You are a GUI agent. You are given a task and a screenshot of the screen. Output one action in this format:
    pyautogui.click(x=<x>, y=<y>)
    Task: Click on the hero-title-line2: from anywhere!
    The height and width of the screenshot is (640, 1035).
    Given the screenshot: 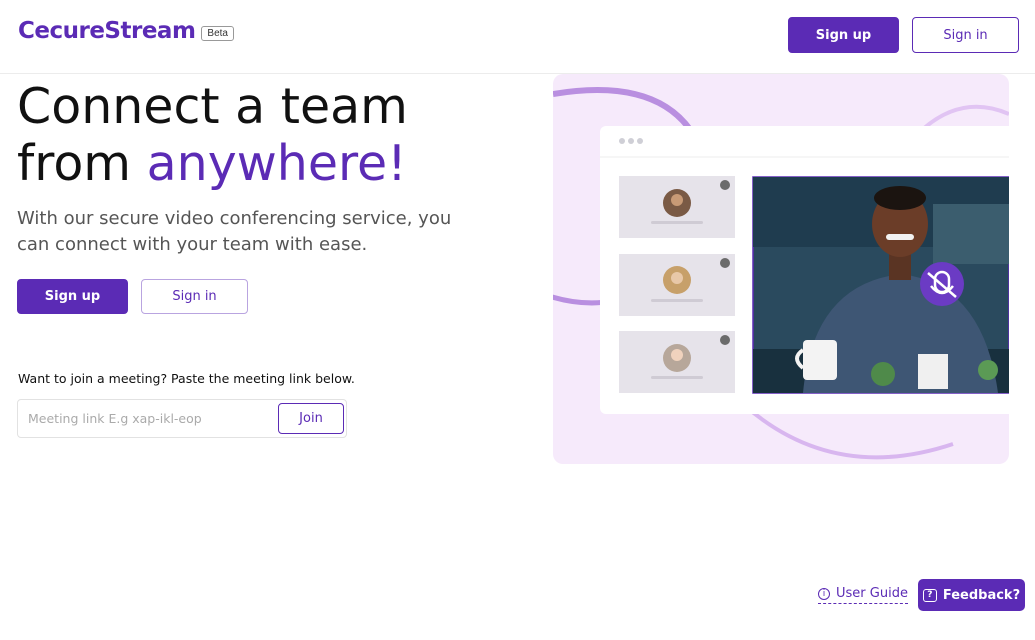 What is the action you would take?
    pyautogui.click(x=267, y=163)
    